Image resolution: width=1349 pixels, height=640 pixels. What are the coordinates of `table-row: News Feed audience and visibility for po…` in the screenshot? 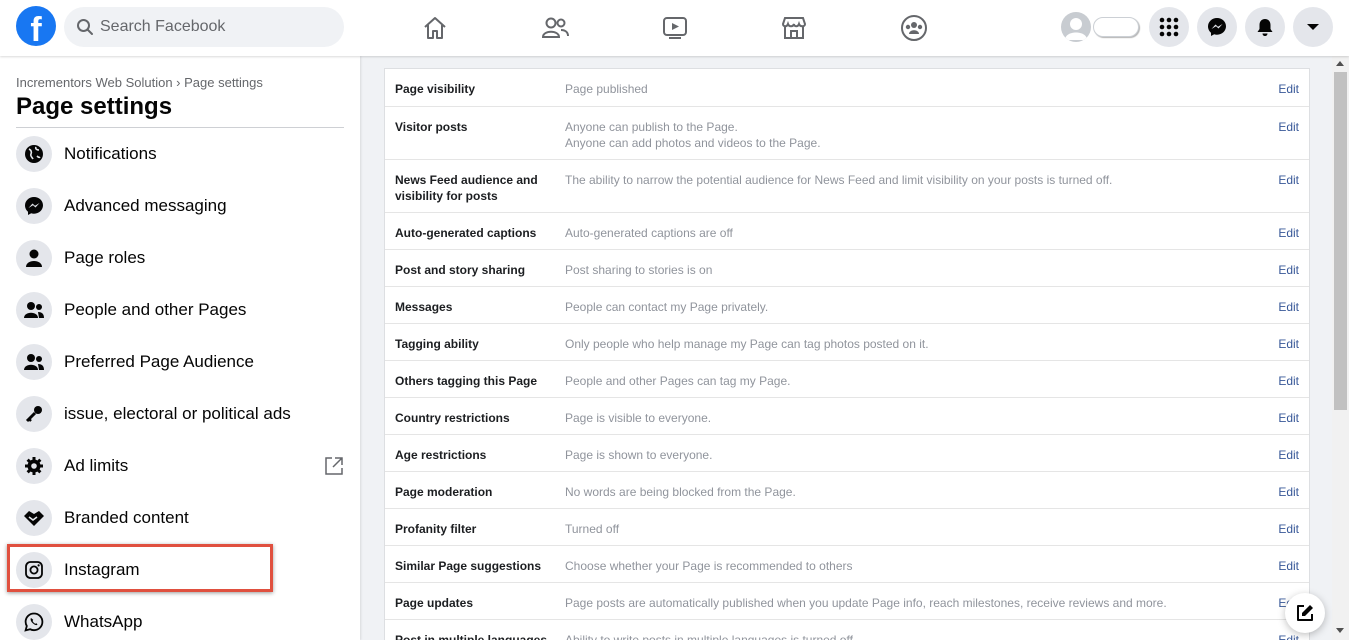 It's located at (847, 186).